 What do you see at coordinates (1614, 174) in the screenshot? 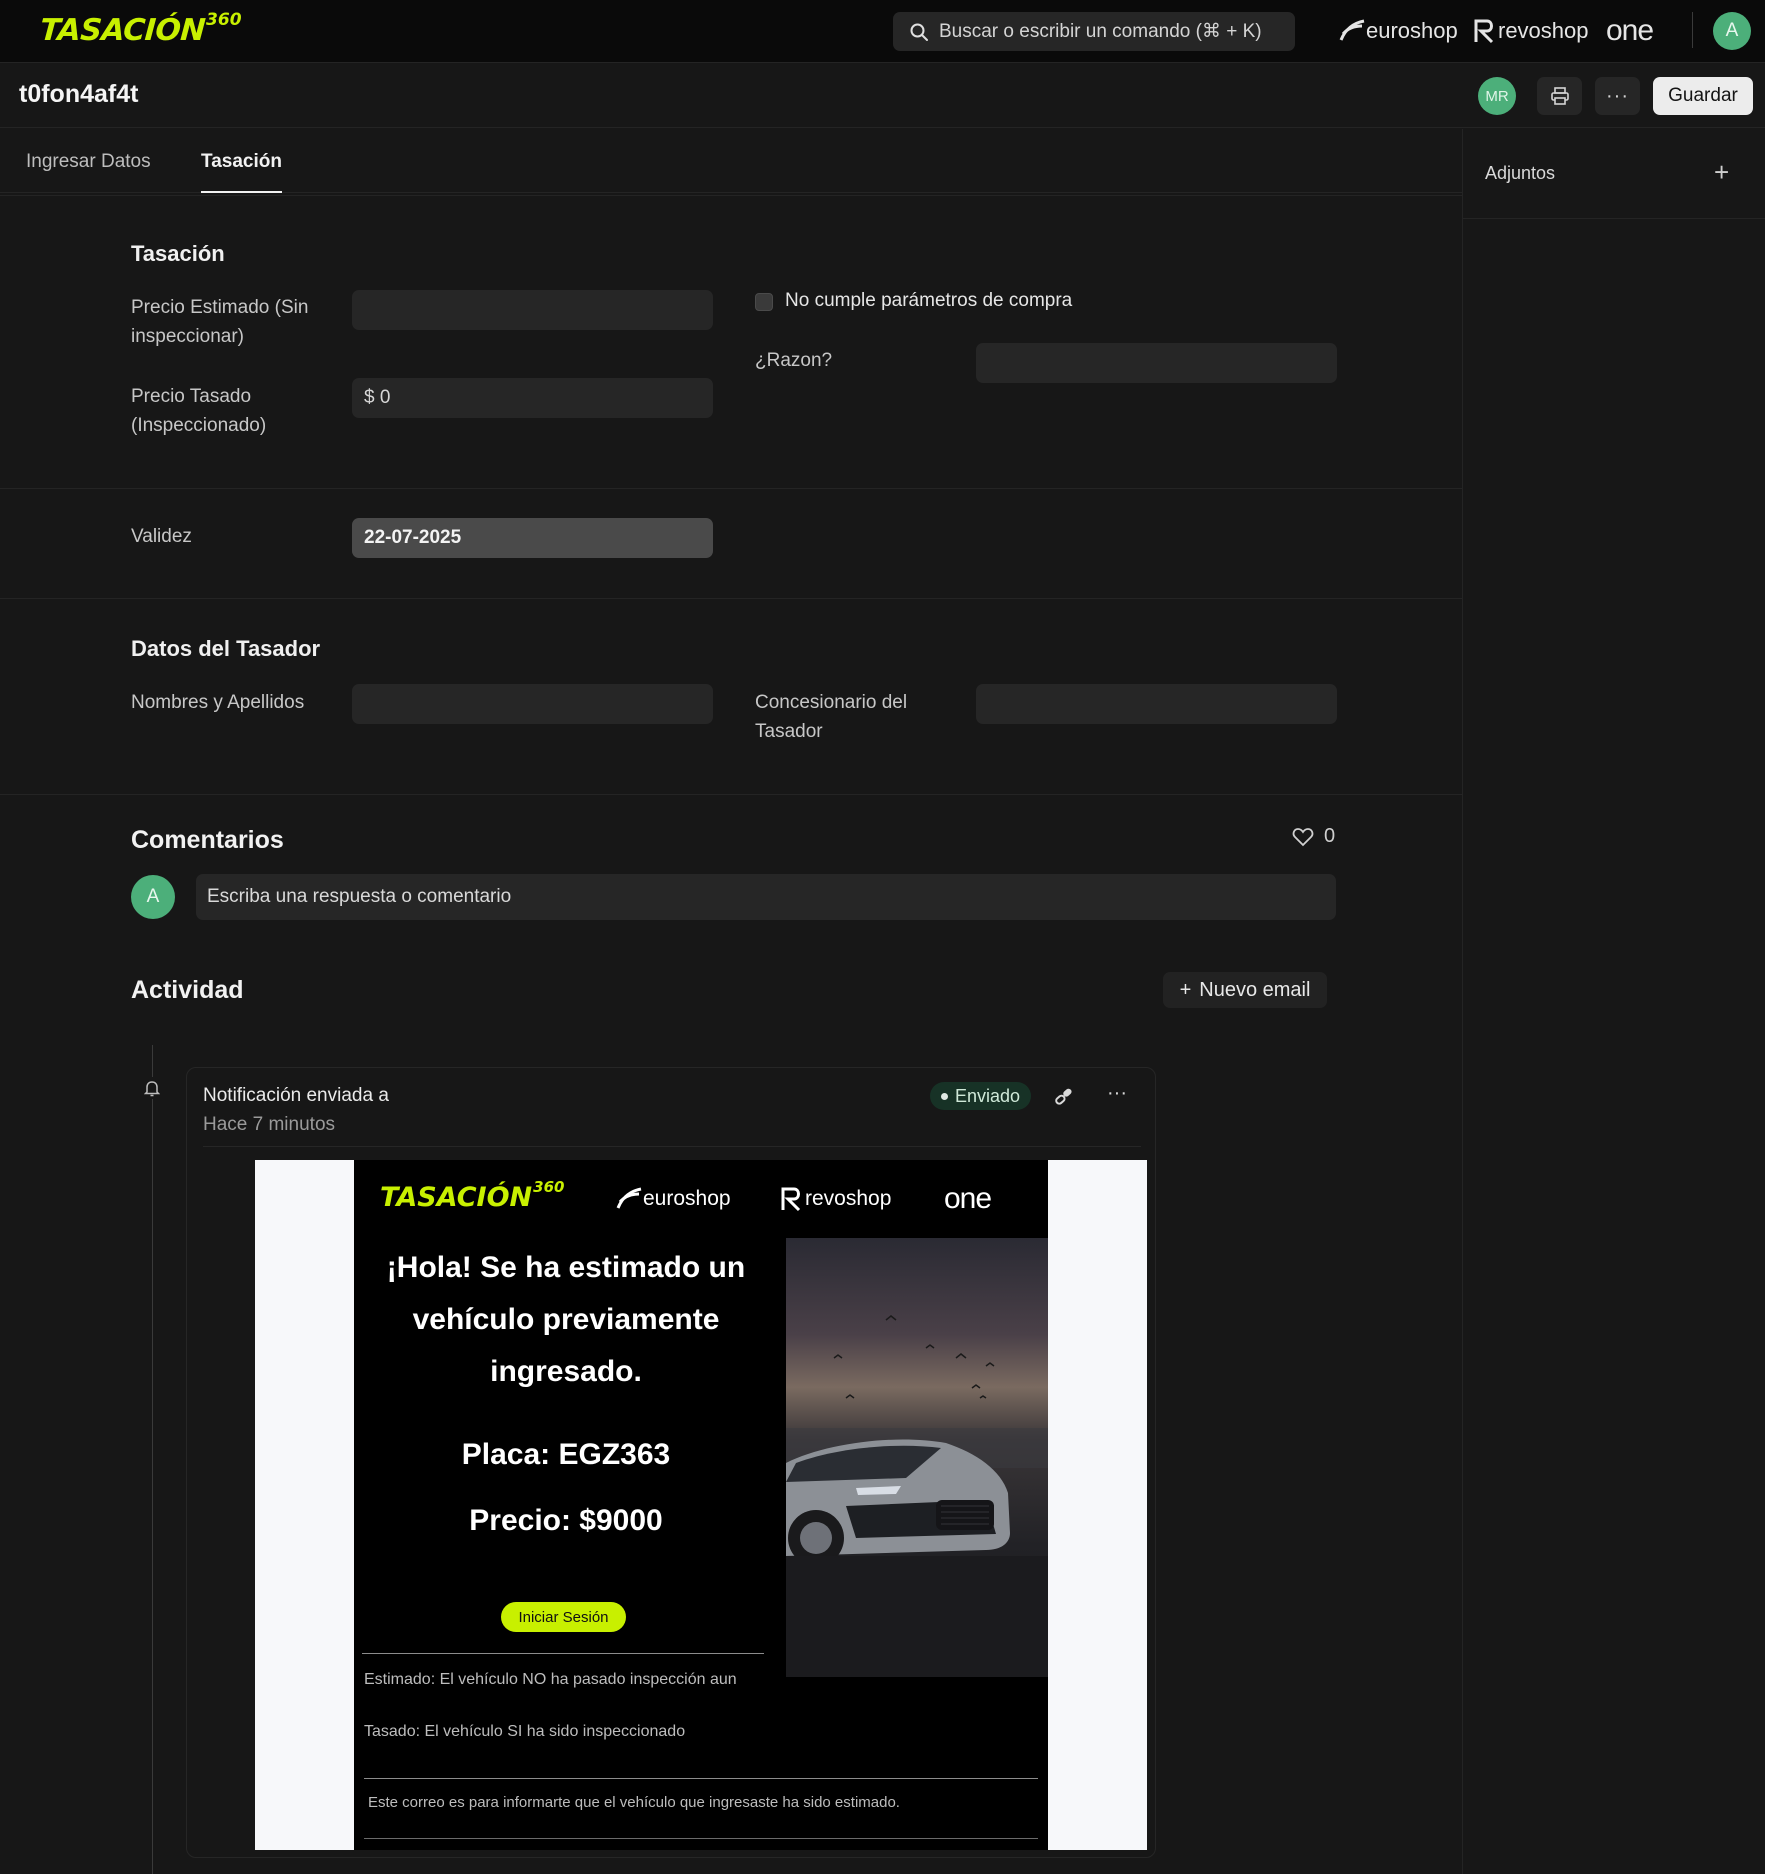
I see `attachments-header: Adjuntos +` at bounding box center [1614, 174].